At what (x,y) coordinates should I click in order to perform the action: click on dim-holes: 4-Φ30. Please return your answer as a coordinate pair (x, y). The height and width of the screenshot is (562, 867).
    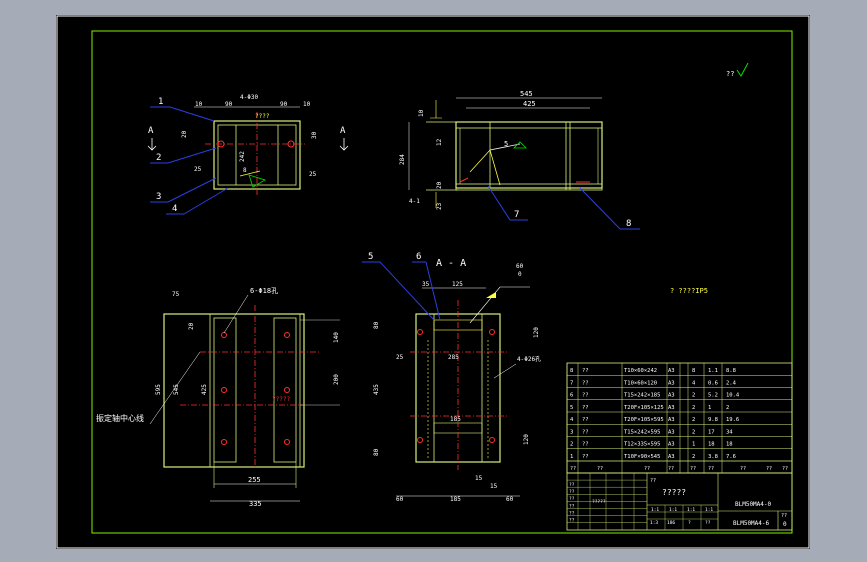
    Looking at the image, I should click on (249, 97).